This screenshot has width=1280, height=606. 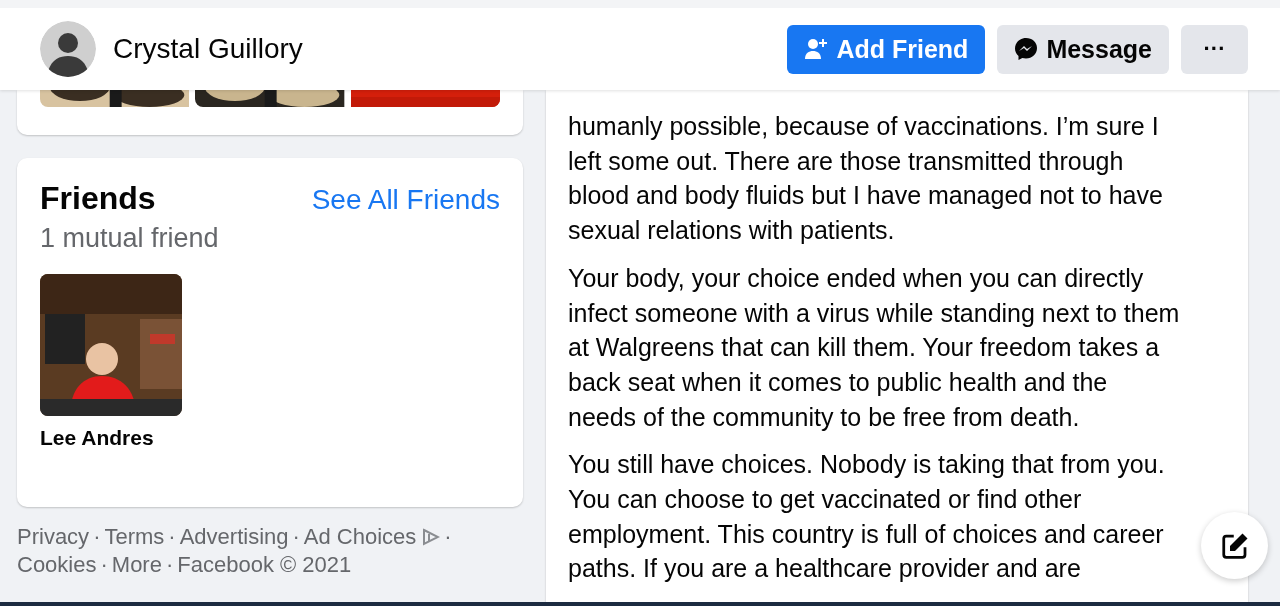 I want to click on mutual-friends-count: 1 mutual friend, so click(x=130, y=238).